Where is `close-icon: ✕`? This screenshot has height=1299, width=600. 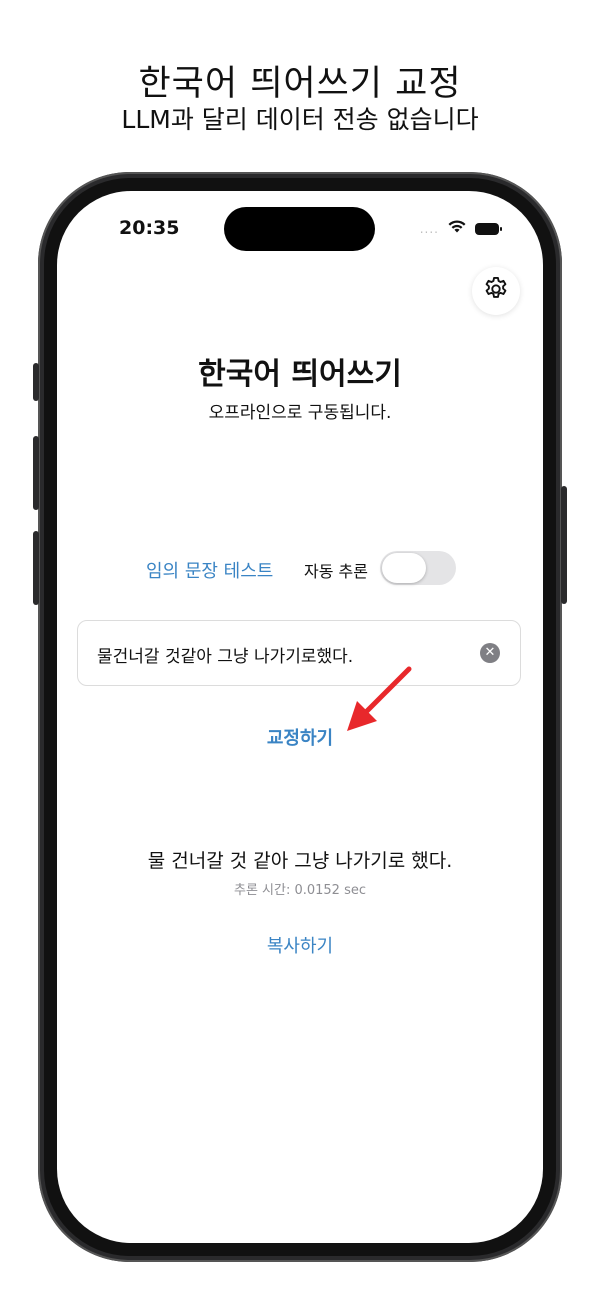
close-icon: ✕ is located at coordinates (490, 652).